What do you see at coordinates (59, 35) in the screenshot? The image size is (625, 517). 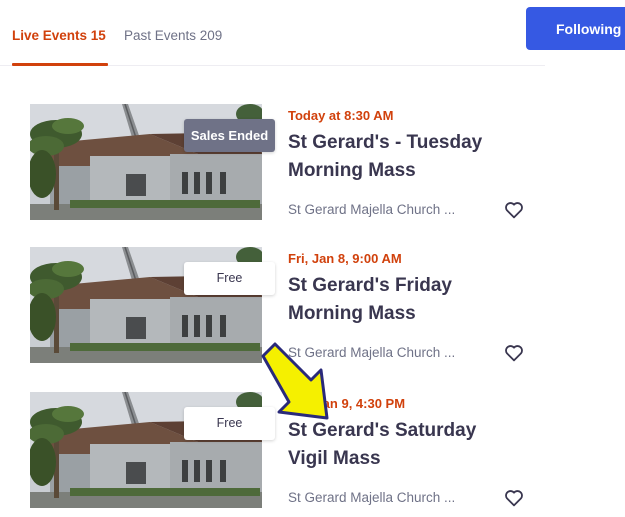 I see `tab-live-events: Live Events 15` at bounding box center [59, 35].